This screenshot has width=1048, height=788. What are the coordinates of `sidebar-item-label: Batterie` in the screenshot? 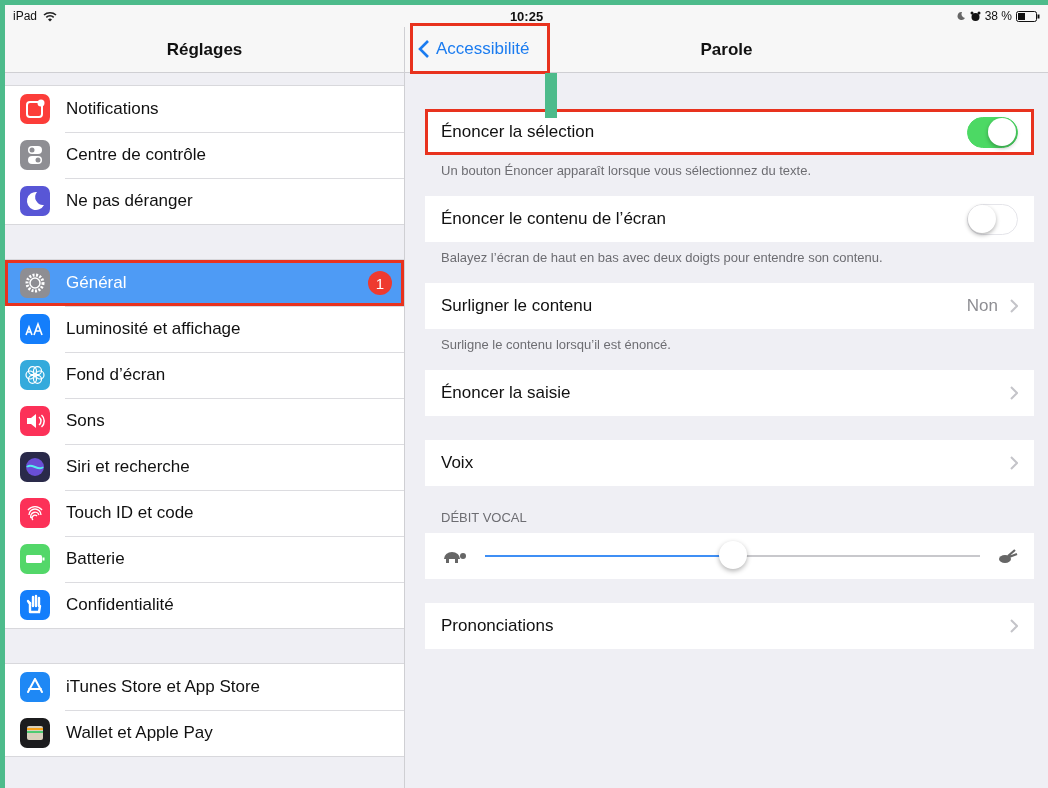 It's located at (96, 559).